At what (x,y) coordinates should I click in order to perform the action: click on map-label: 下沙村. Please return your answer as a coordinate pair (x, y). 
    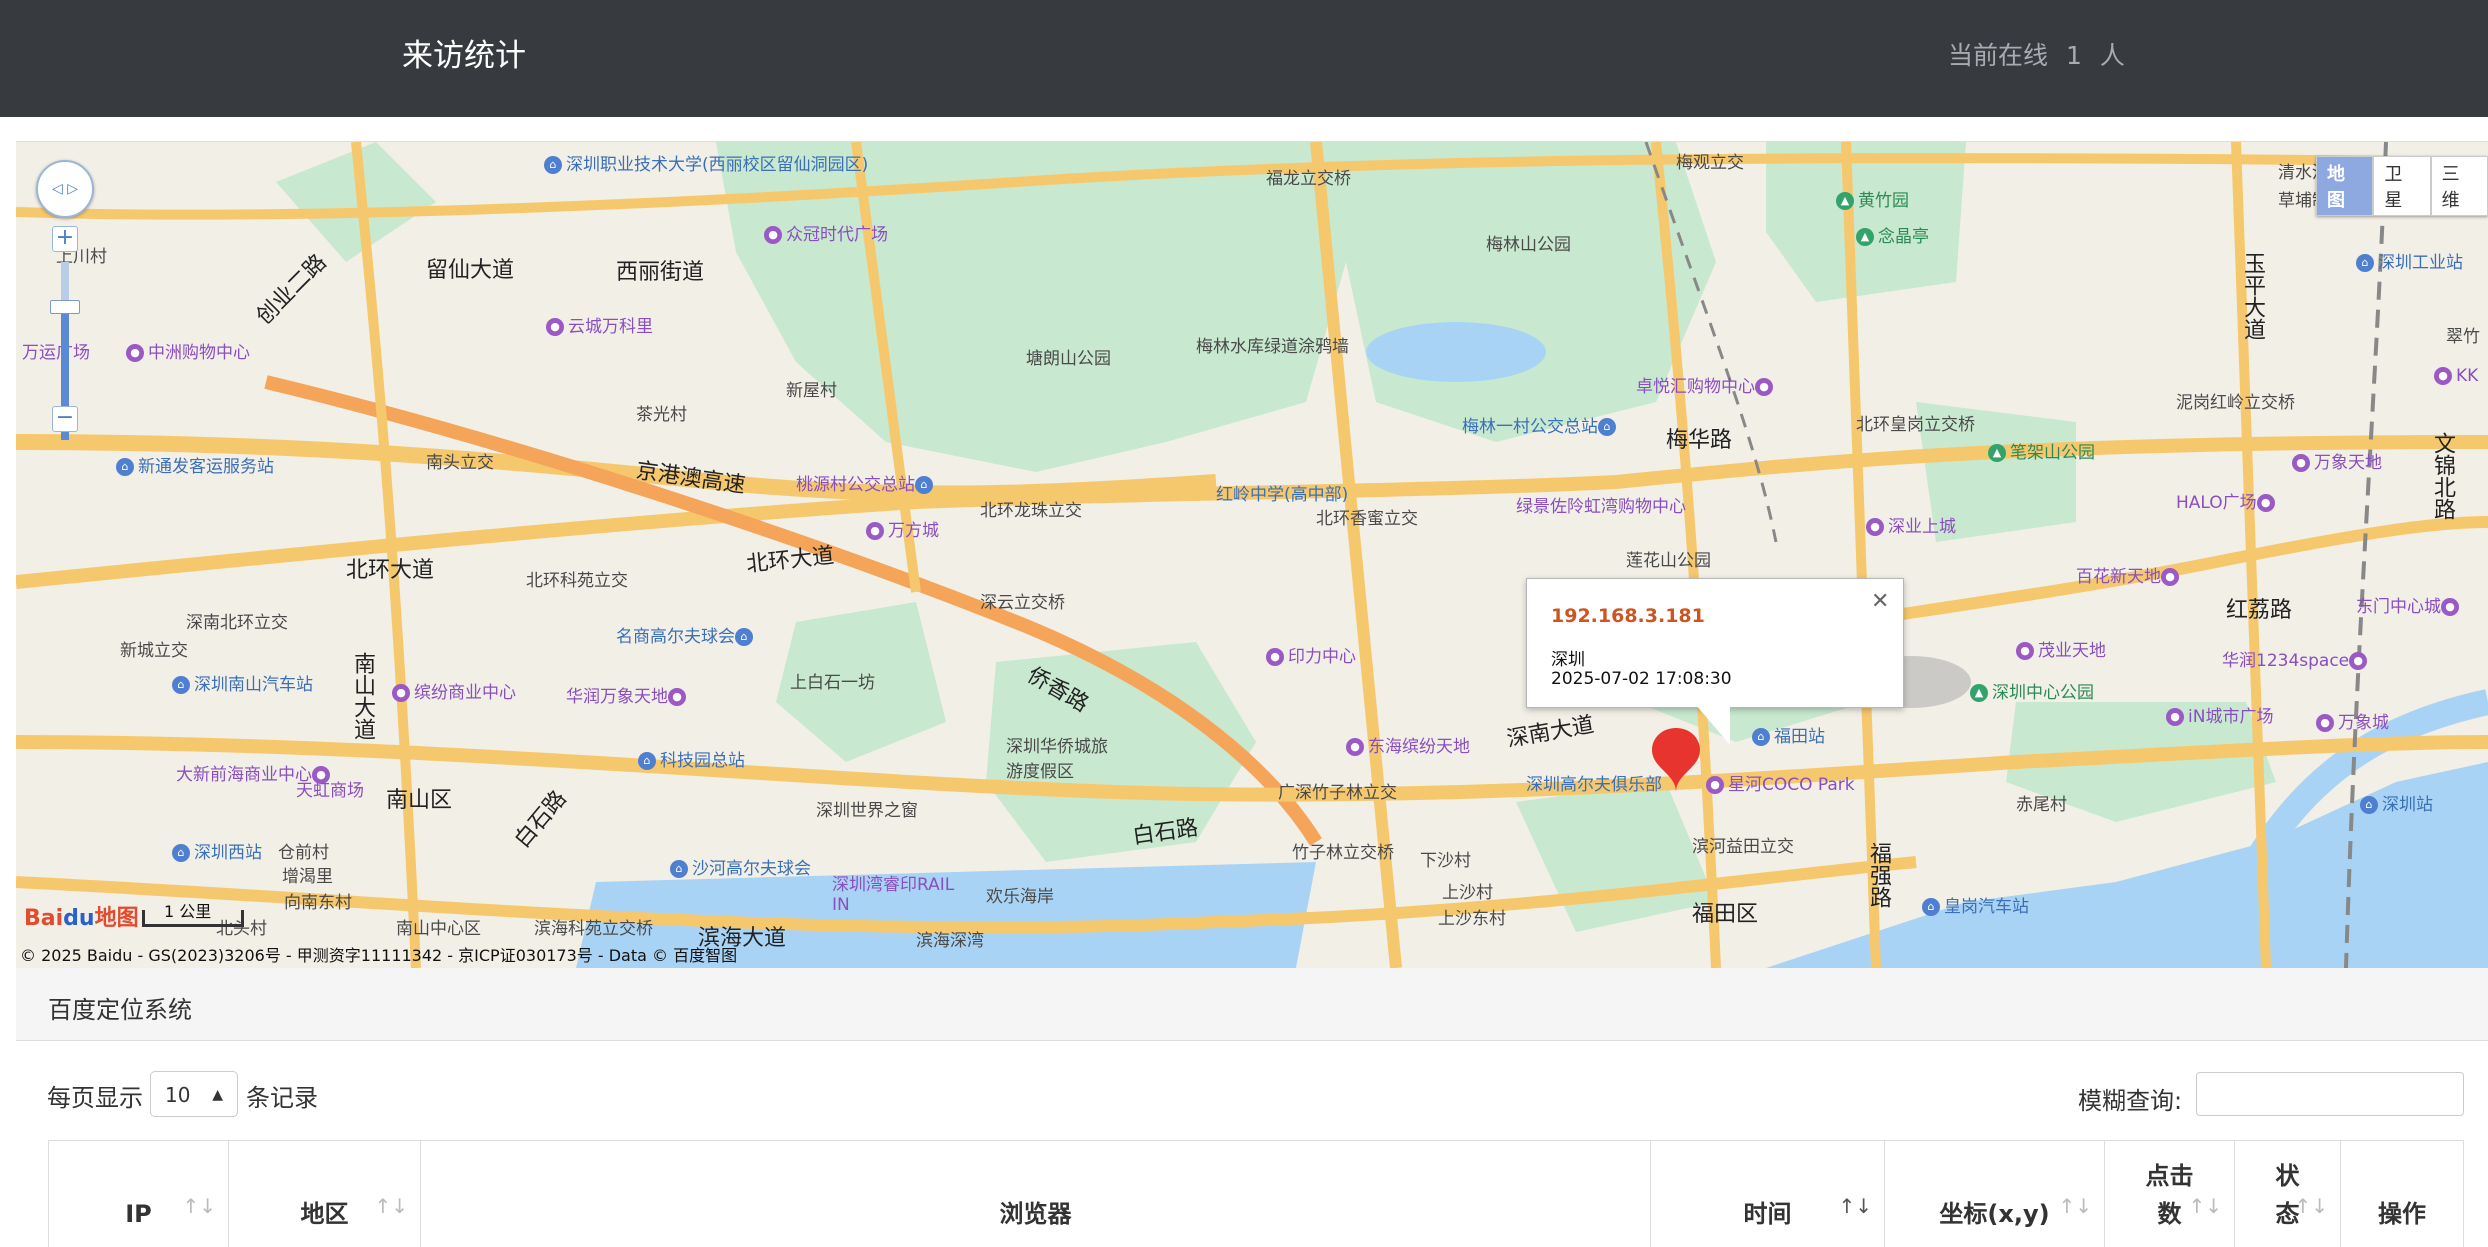
    Looking at the image, I should click on (1445, 861).